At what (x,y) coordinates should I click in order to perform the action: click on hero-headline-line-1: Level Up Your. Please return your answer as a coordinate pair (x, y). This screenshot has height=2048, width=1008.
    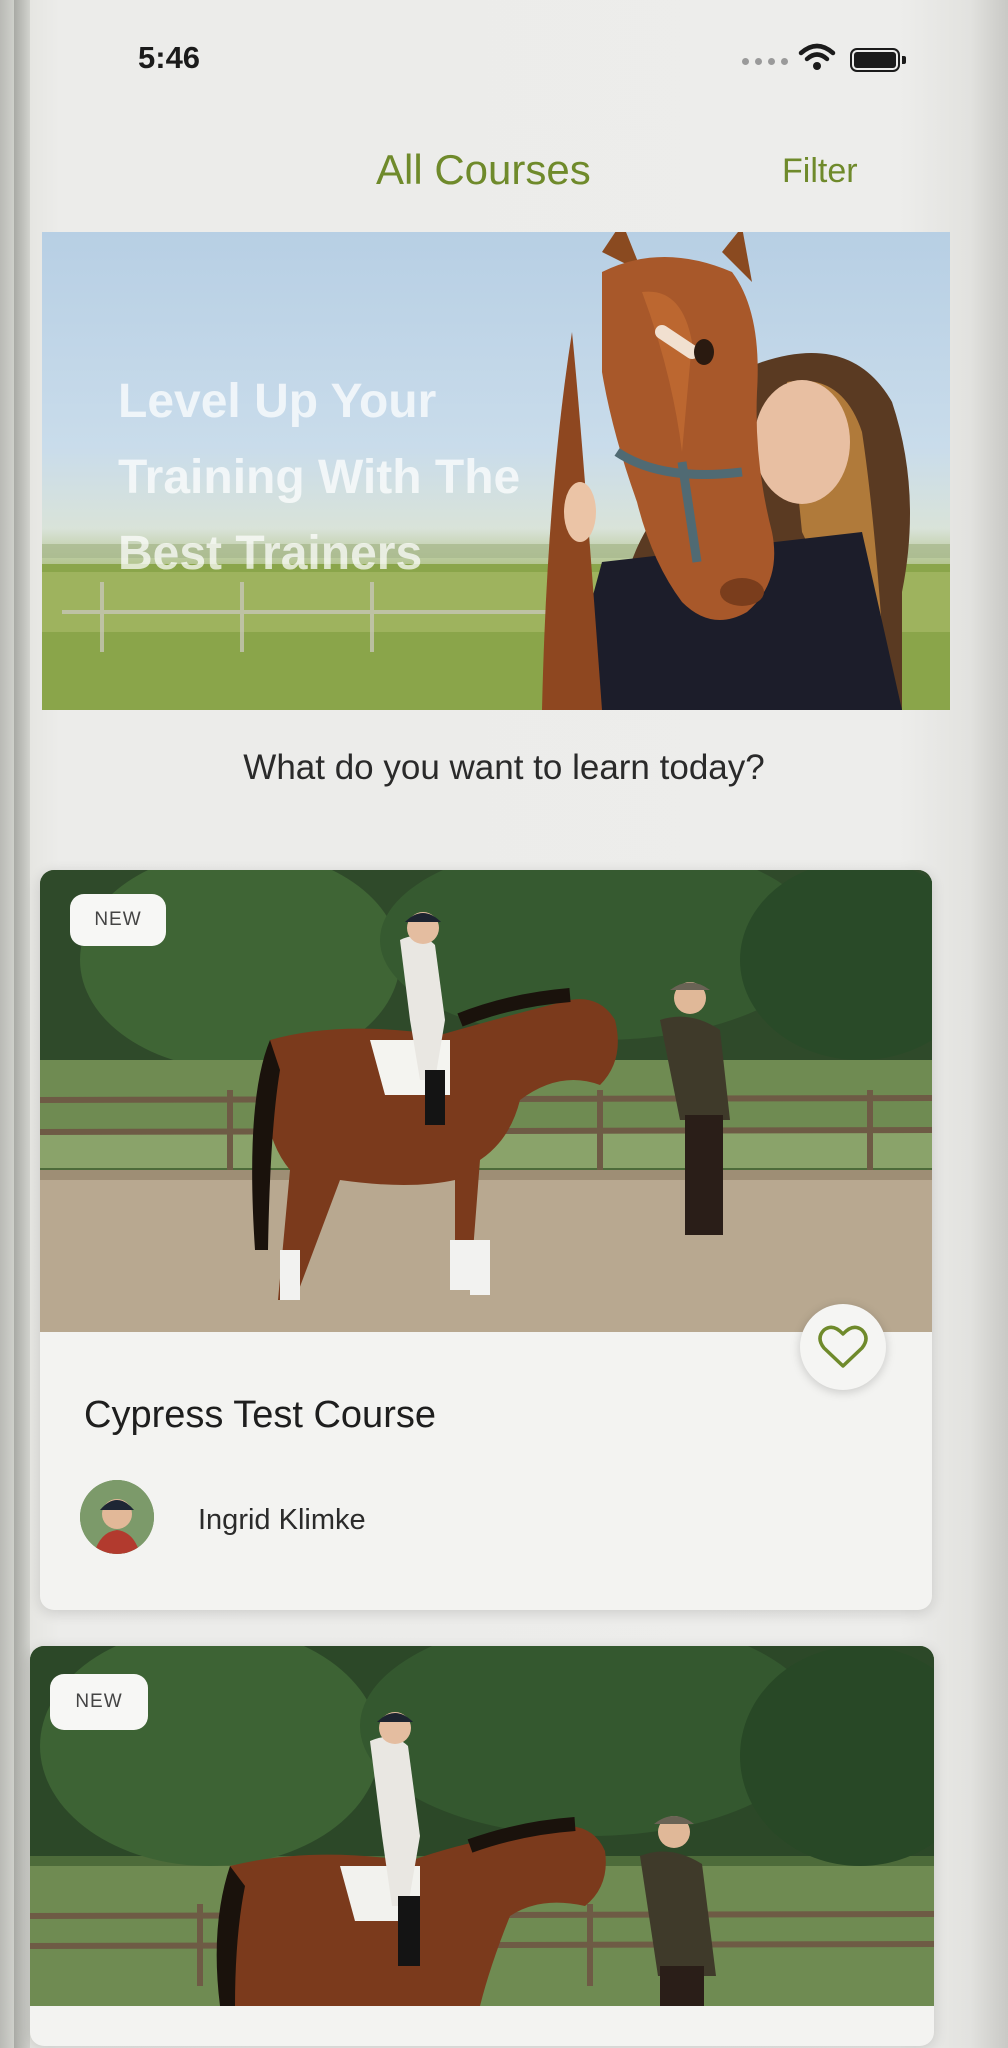
    Looking at the image, I should click on (277, 401).